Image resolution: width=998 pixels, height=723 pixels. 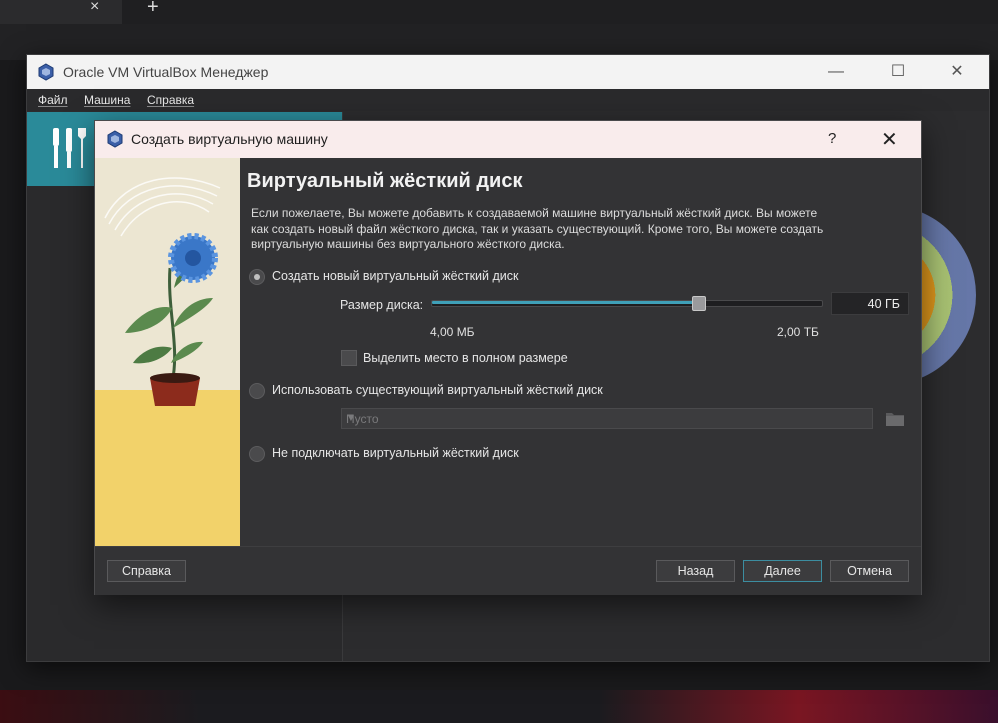 I want to click on dialog-button-bar: Справка Назад Далее Отмена, so click(x=508, y=570).